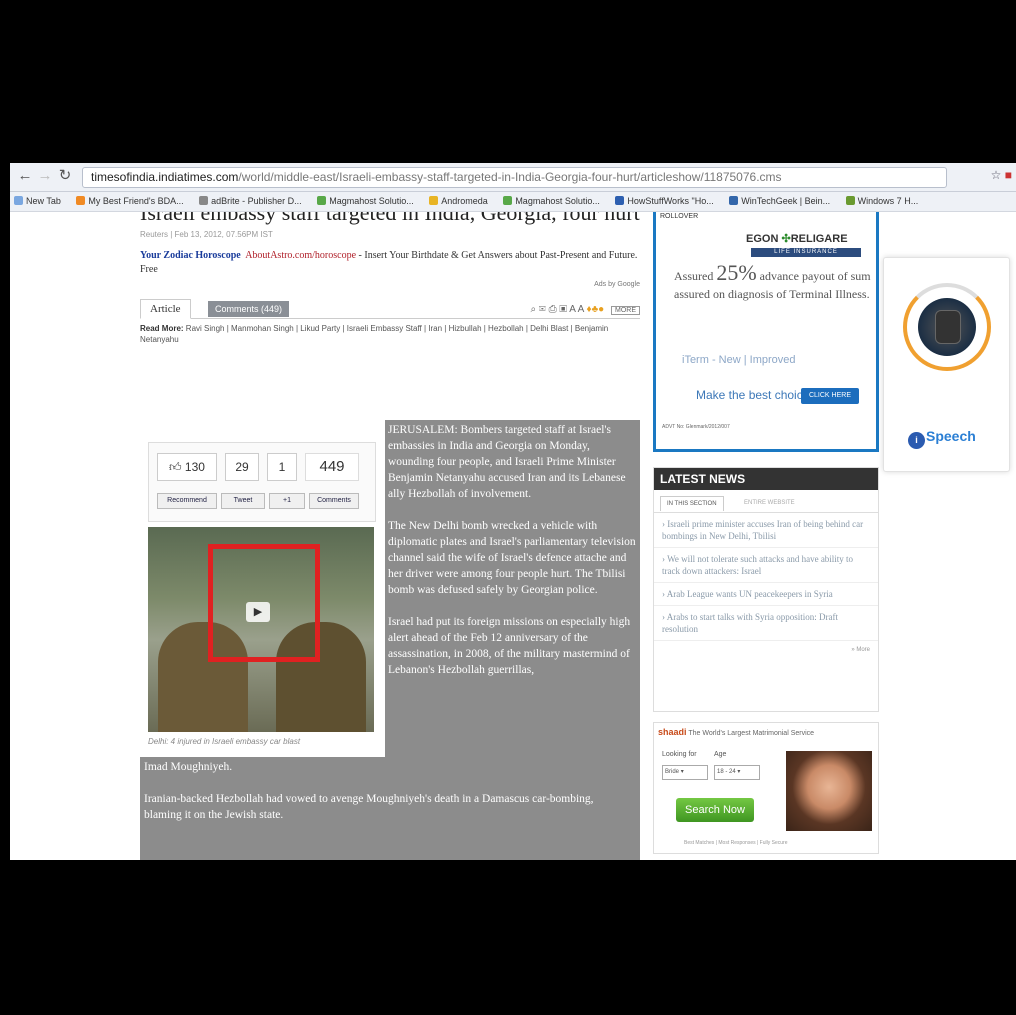  Describe the element at coordinates (188, 767) in the screenshot. I see `paragraph: Imad Moughniyeh.` at that location.